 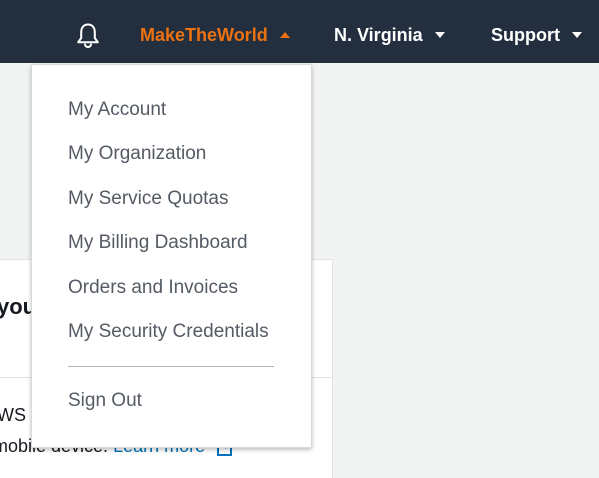 What do you see at coordinates (284, 34) in the screenshot?
I see `caret-up-icon` at bounding box center [284, 34].